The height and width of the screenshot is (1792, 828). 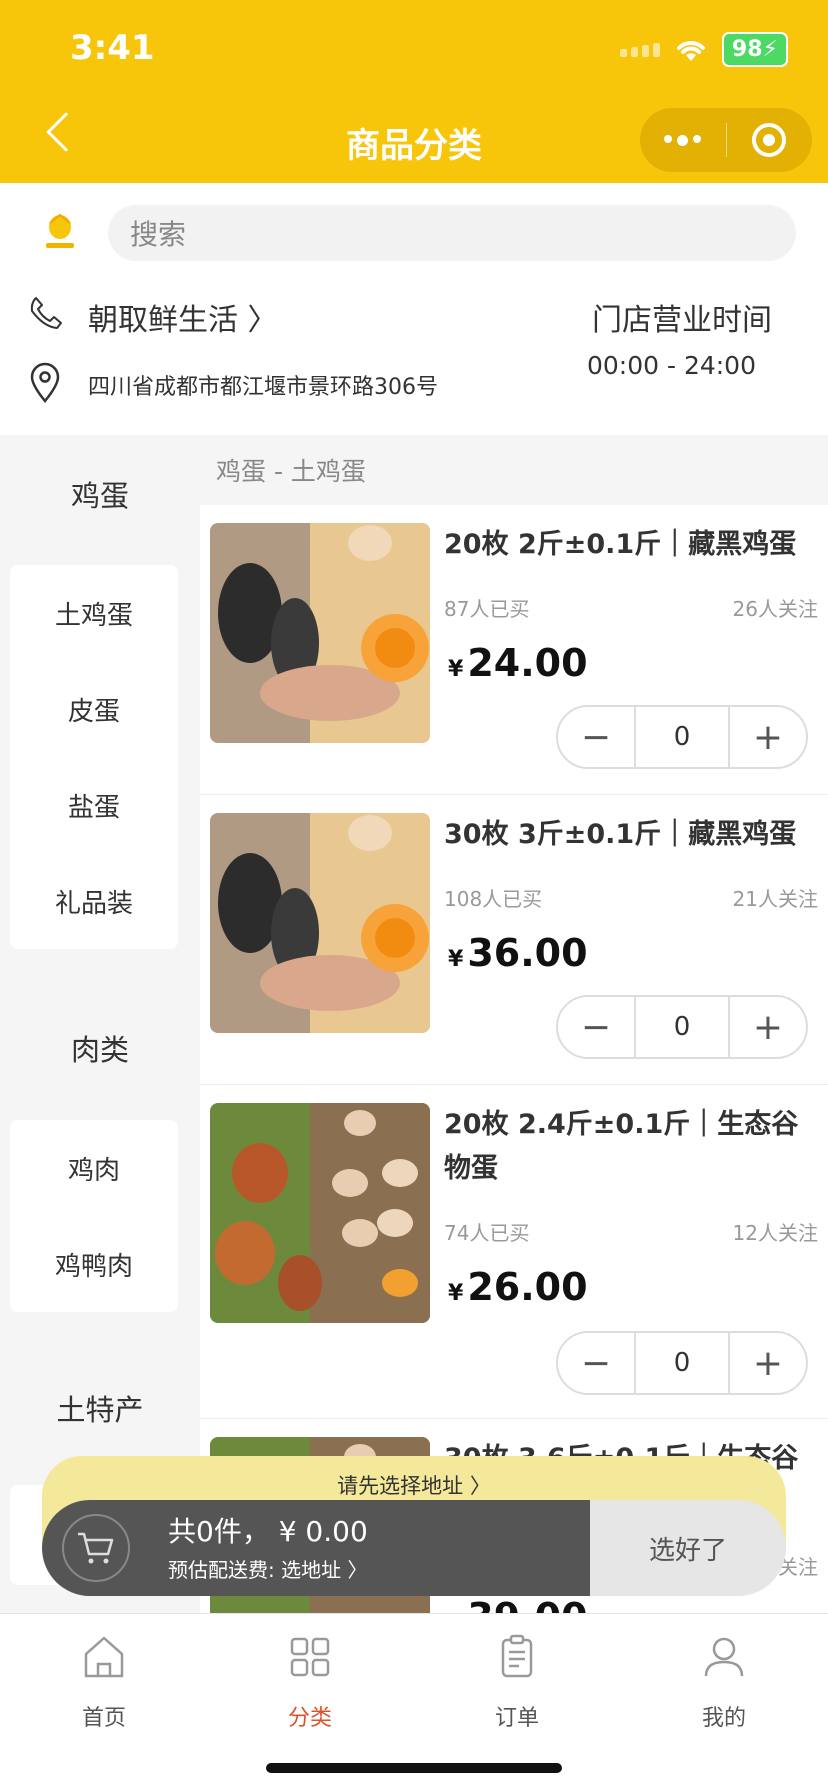 I want to click on product-price: ¥36.00, so click(x=518, y=953).